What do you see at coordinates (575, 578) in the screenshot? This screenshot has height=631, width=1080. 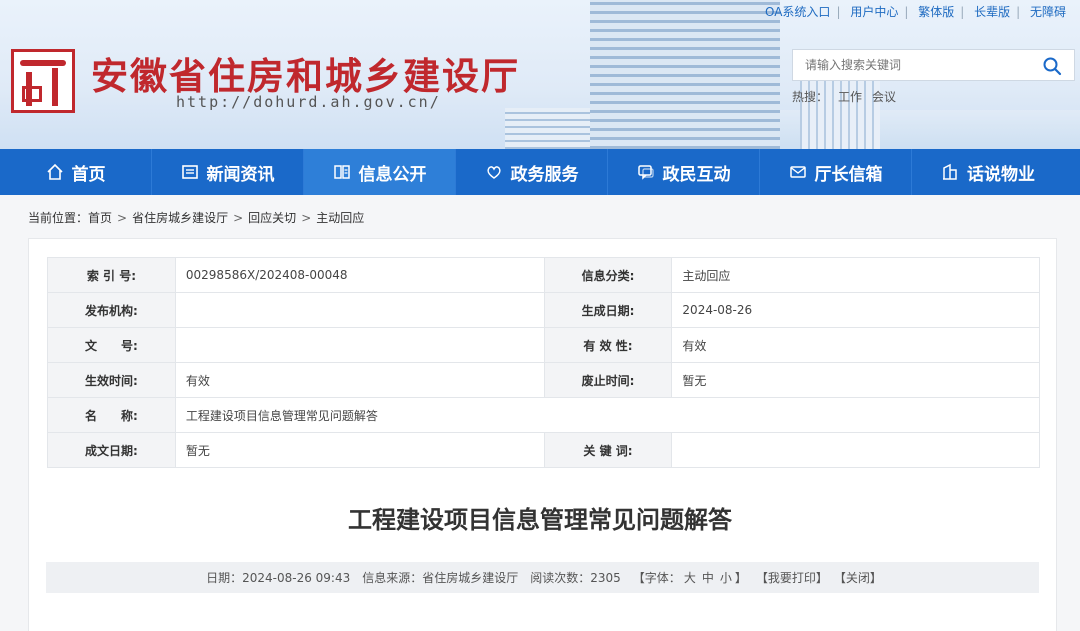 I see `article-views: 阅读次数：2305` at bounding box center [575, 578].